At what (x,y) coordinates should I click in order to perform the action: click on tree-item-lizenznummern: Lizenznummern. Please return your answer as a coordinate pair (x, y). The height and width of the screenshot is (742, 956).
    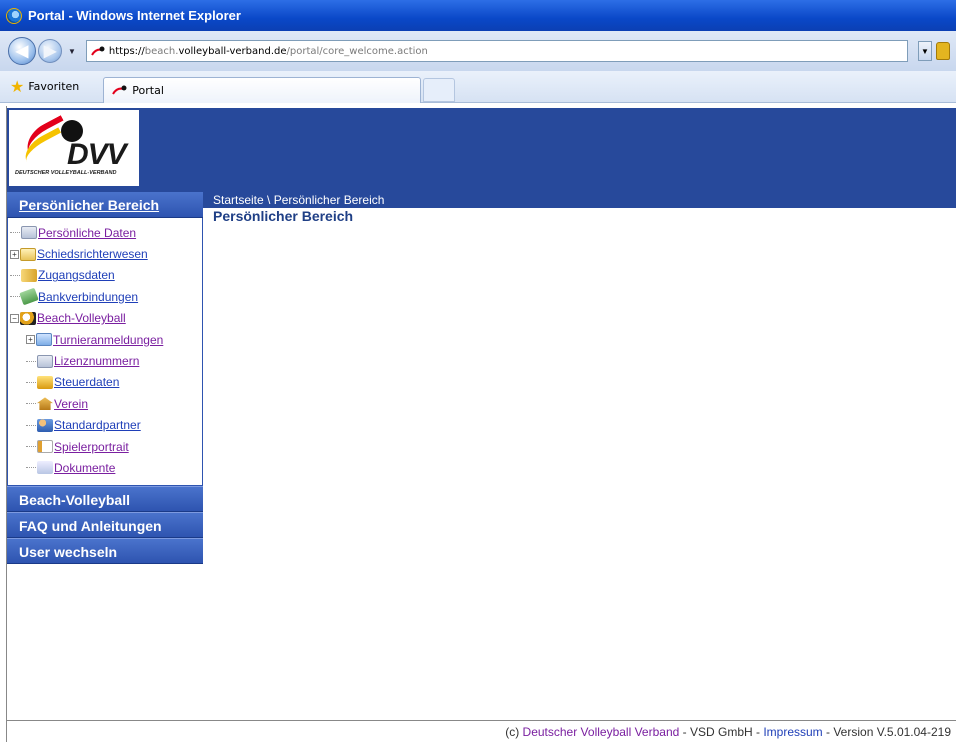
    Looking at the image, I should click on (106, 360).